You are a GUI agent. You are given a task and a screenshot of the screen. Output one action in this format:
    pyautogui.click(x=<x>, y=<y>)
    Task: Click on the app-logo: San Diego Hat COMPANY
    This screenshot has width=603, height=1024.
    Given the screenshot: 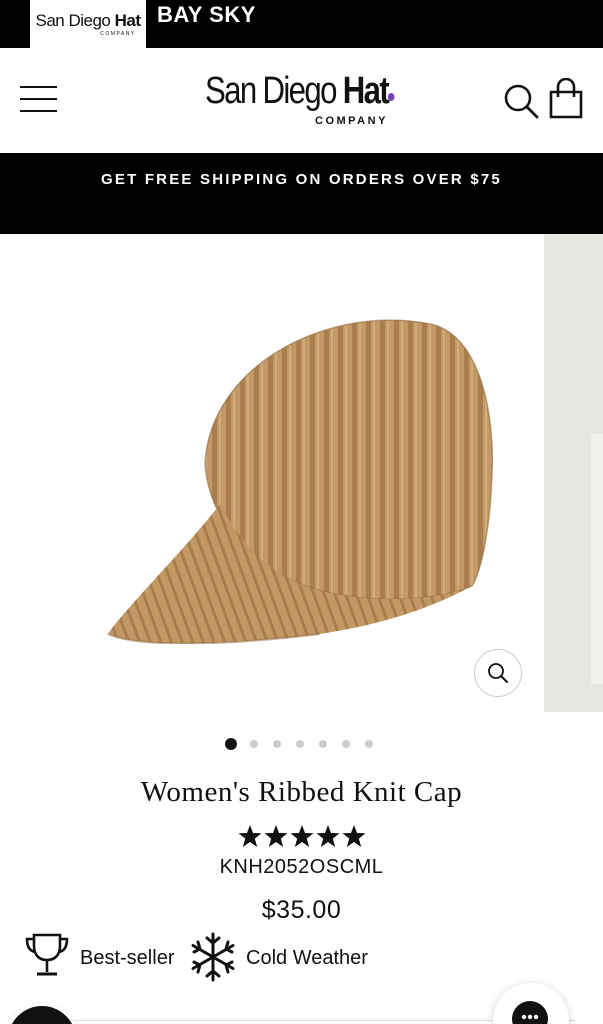 What is the action you would take?
    pyautogui.click(x=88, y=24)
    